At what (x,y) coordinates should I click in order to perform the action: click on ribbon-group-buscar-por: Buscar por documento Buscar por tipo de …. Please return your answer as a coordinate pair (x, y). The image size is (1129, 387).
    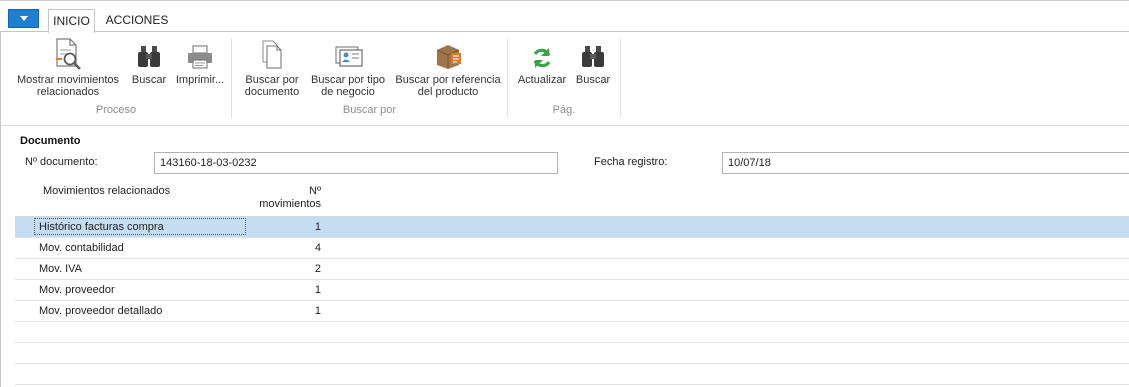
    Looking at the image, I should click on (370, 78).